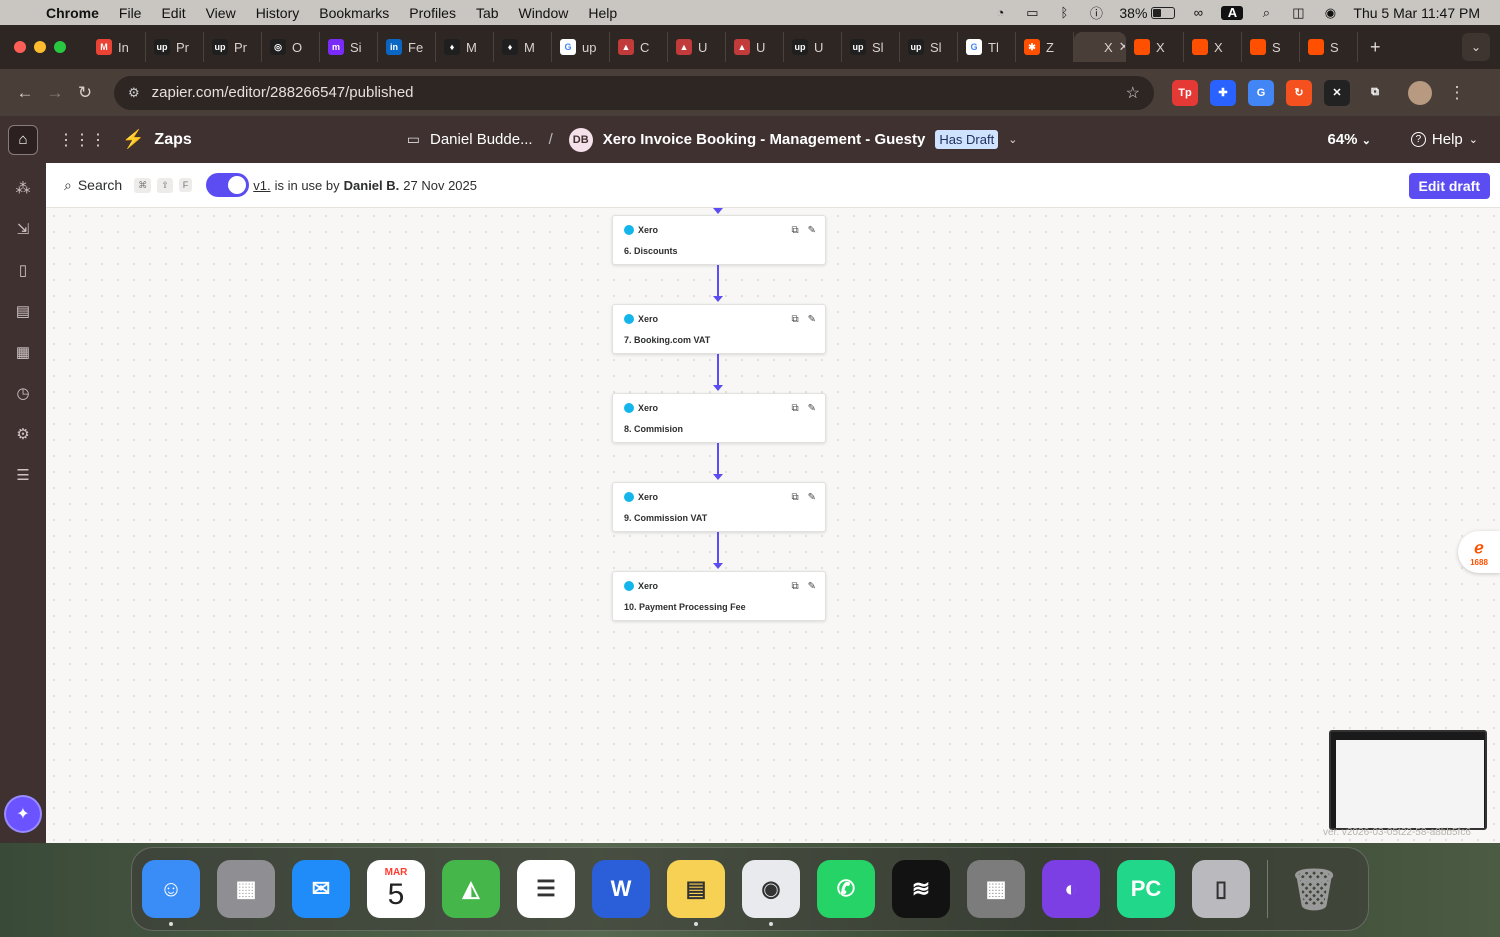 This screenshot has width=1500, height=937. I want to click on browser-tab: ▲ C, so click(639, 47).